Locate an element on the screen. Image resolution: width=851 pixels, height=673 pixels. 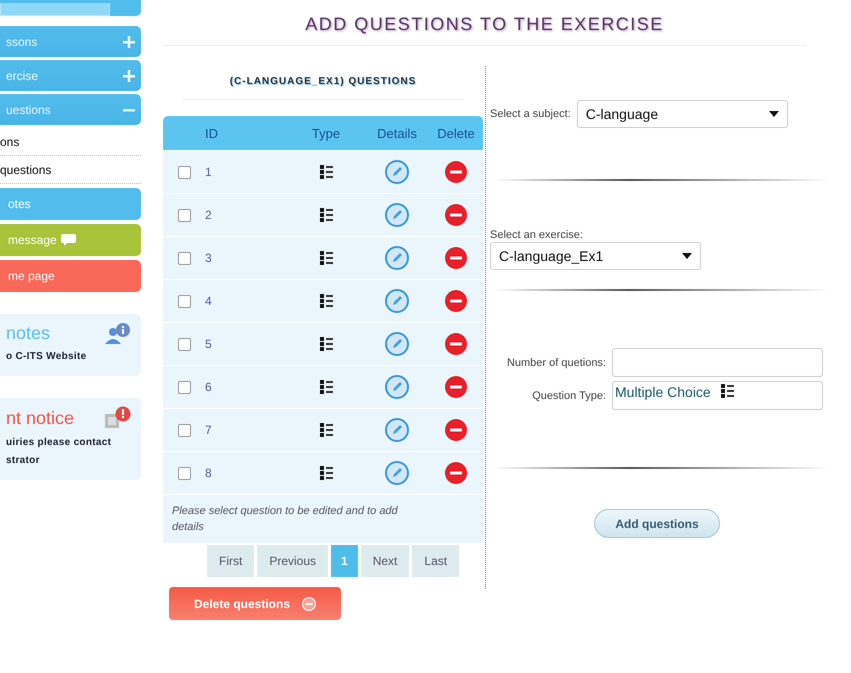
column-header: Delete is located at coordinates (456, 133).